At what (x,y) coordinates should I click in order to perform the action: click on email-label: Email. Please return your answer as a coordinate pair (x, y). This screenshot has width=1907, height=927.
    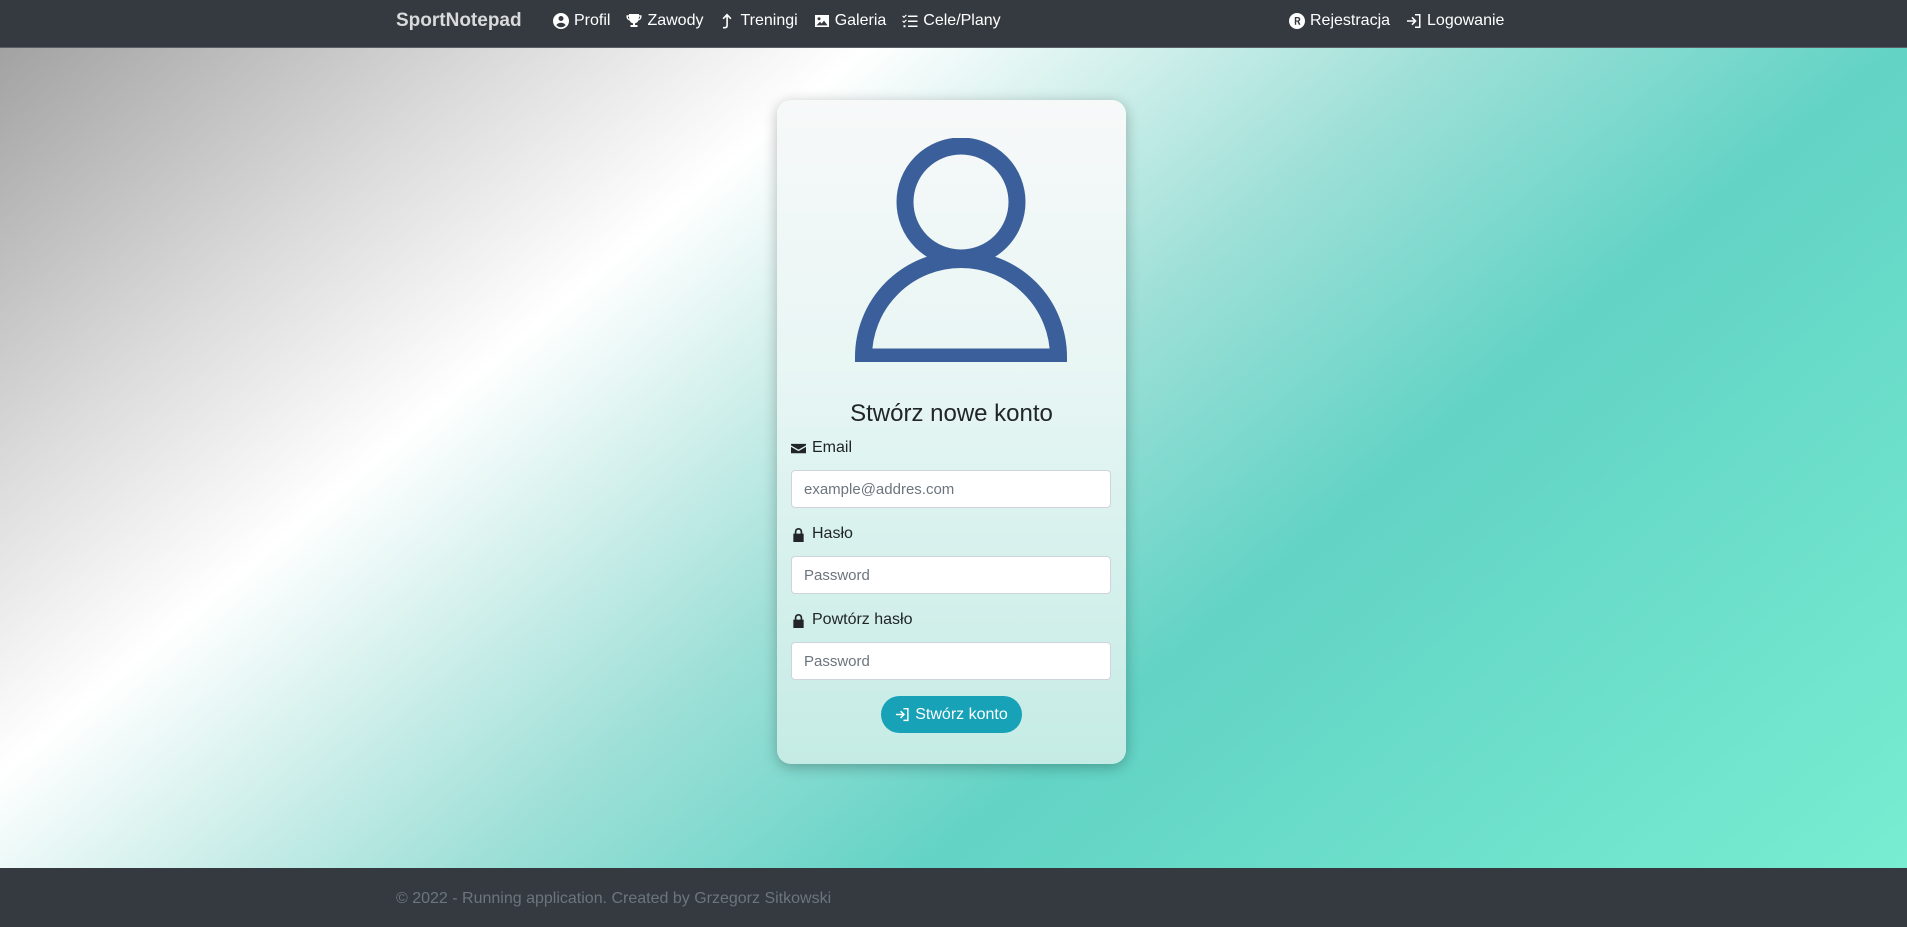
    Looking at the image, I should click on (821, 448).